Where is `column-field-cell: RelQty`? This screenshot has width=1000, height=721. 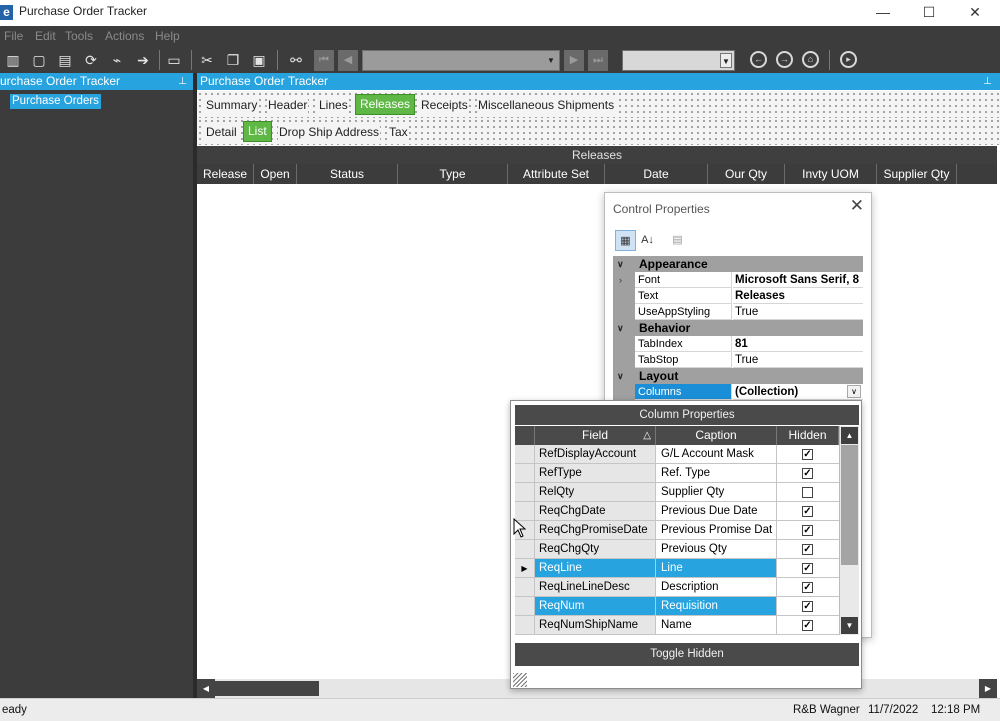 column-field-cell: RelQty is located at coordinates (595, 492).